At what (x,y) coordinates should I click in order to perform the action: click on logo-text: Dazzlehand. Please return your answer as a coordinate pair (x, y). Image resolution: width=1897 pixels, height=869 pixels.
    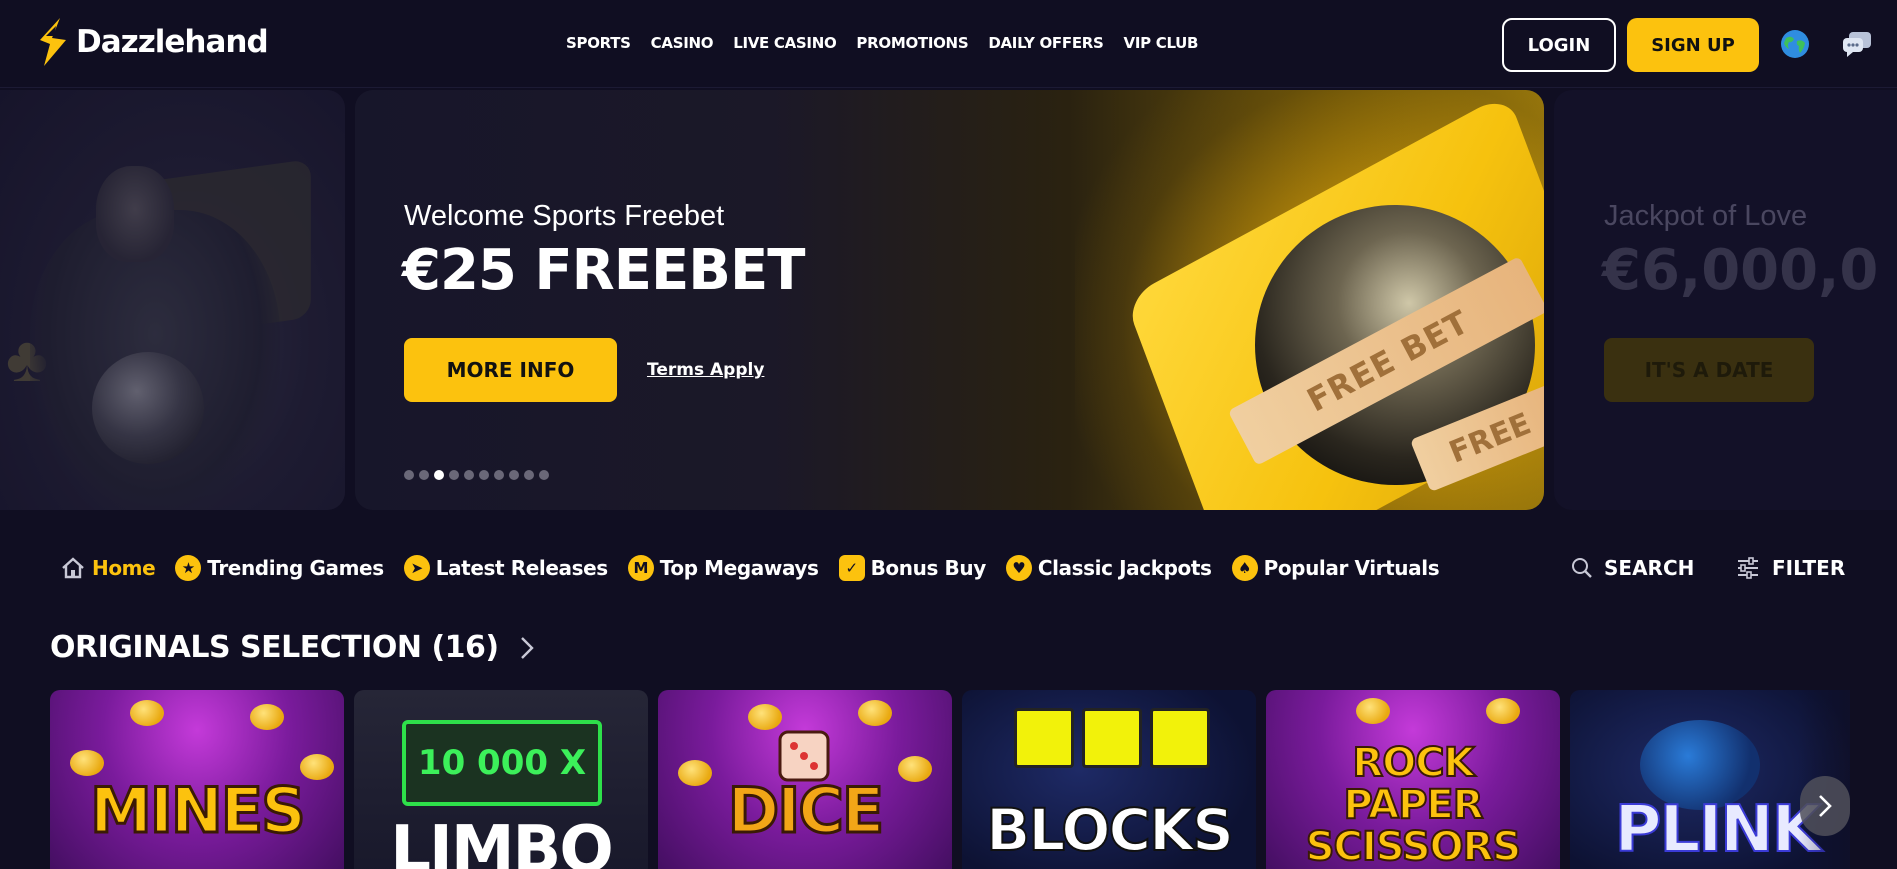
    Looking at the image, I should click on (172, 42).